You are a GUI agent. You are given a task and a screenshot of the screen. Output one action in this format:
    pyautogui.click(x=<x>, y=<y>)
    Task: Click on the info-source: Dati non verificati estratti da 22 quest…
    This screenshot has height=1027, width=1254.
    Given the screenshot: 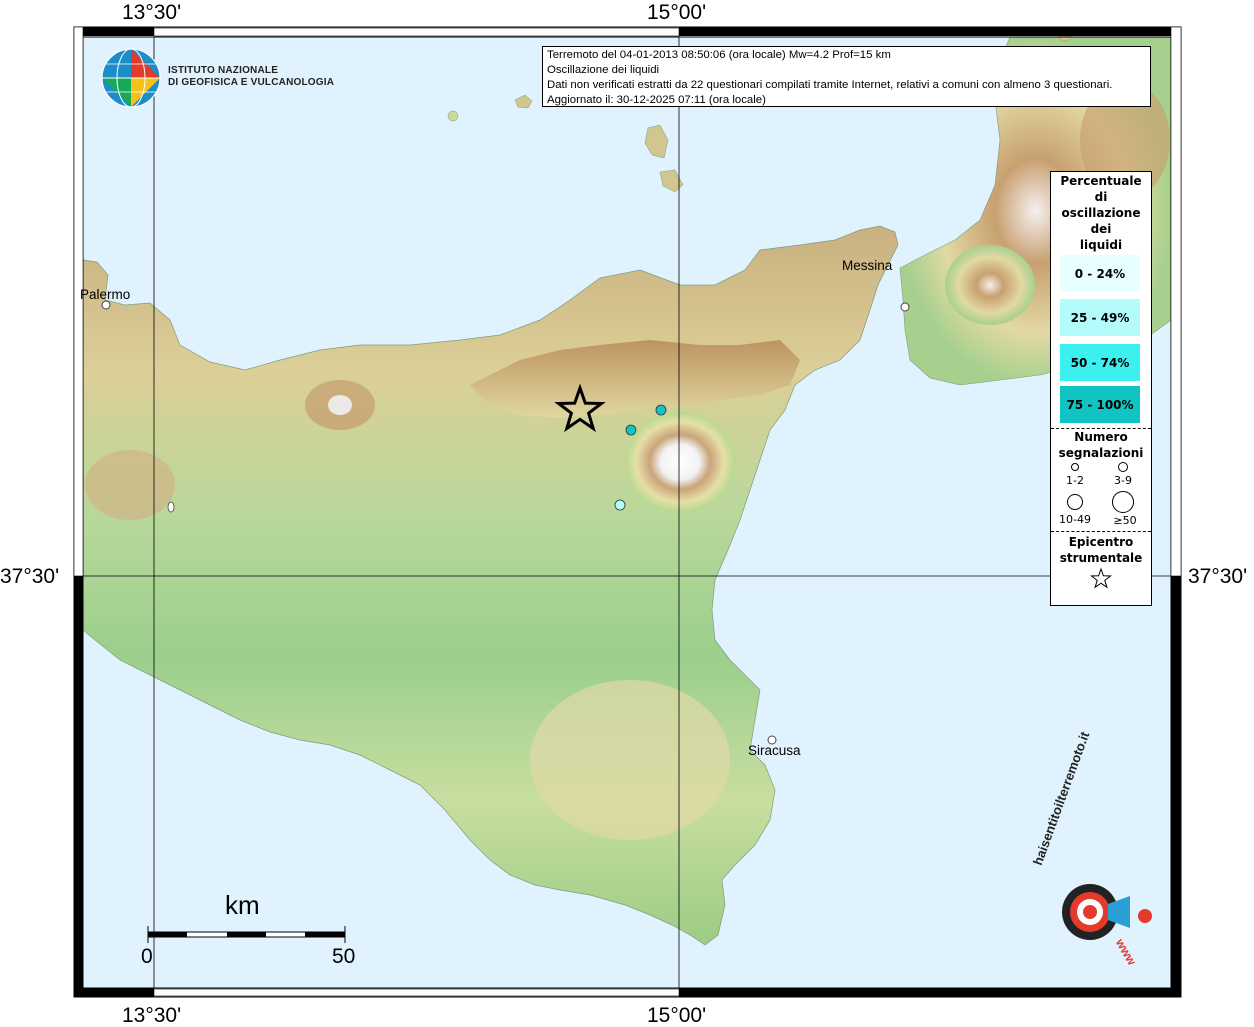 What is the action you would take?
    pyautogui.click(x=830, y=85)
    